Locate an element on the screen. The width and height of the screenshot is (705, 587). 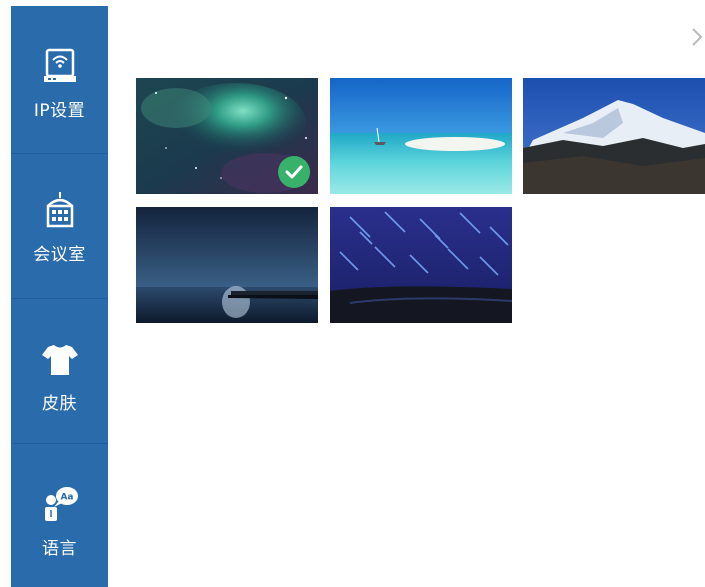
wallpaper-thumb-mountain is located at coordinates (614, 136).